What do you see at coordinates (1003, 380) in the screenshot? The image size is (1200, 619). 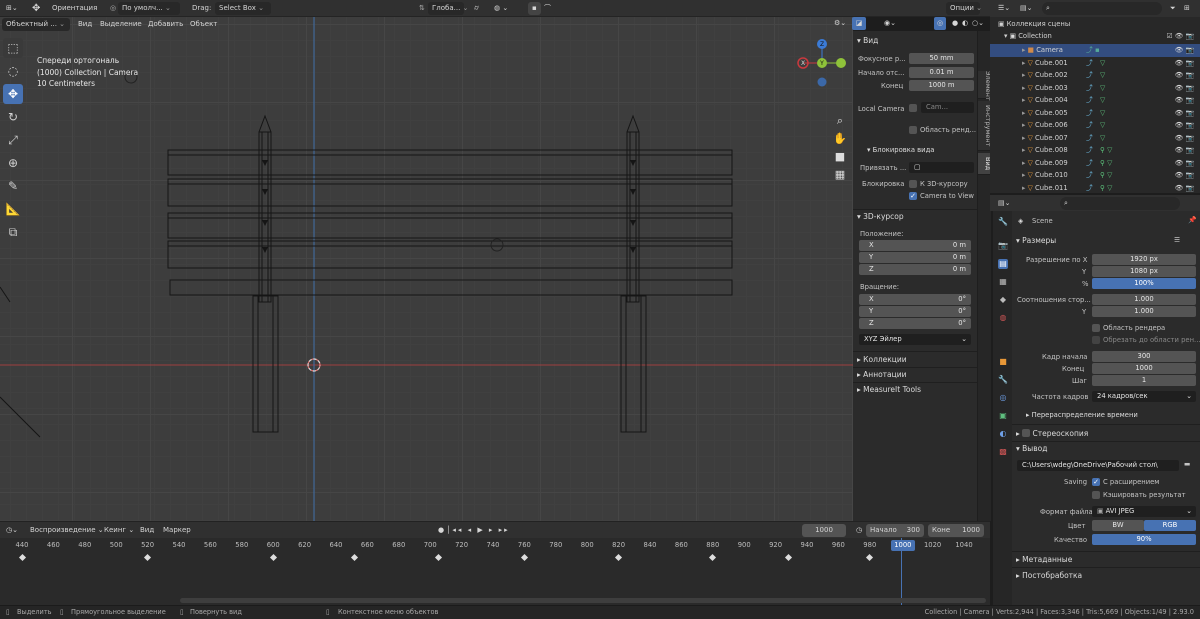 I see `modifier-tab-icon: 🔧` at bounding box center [1003, 380].